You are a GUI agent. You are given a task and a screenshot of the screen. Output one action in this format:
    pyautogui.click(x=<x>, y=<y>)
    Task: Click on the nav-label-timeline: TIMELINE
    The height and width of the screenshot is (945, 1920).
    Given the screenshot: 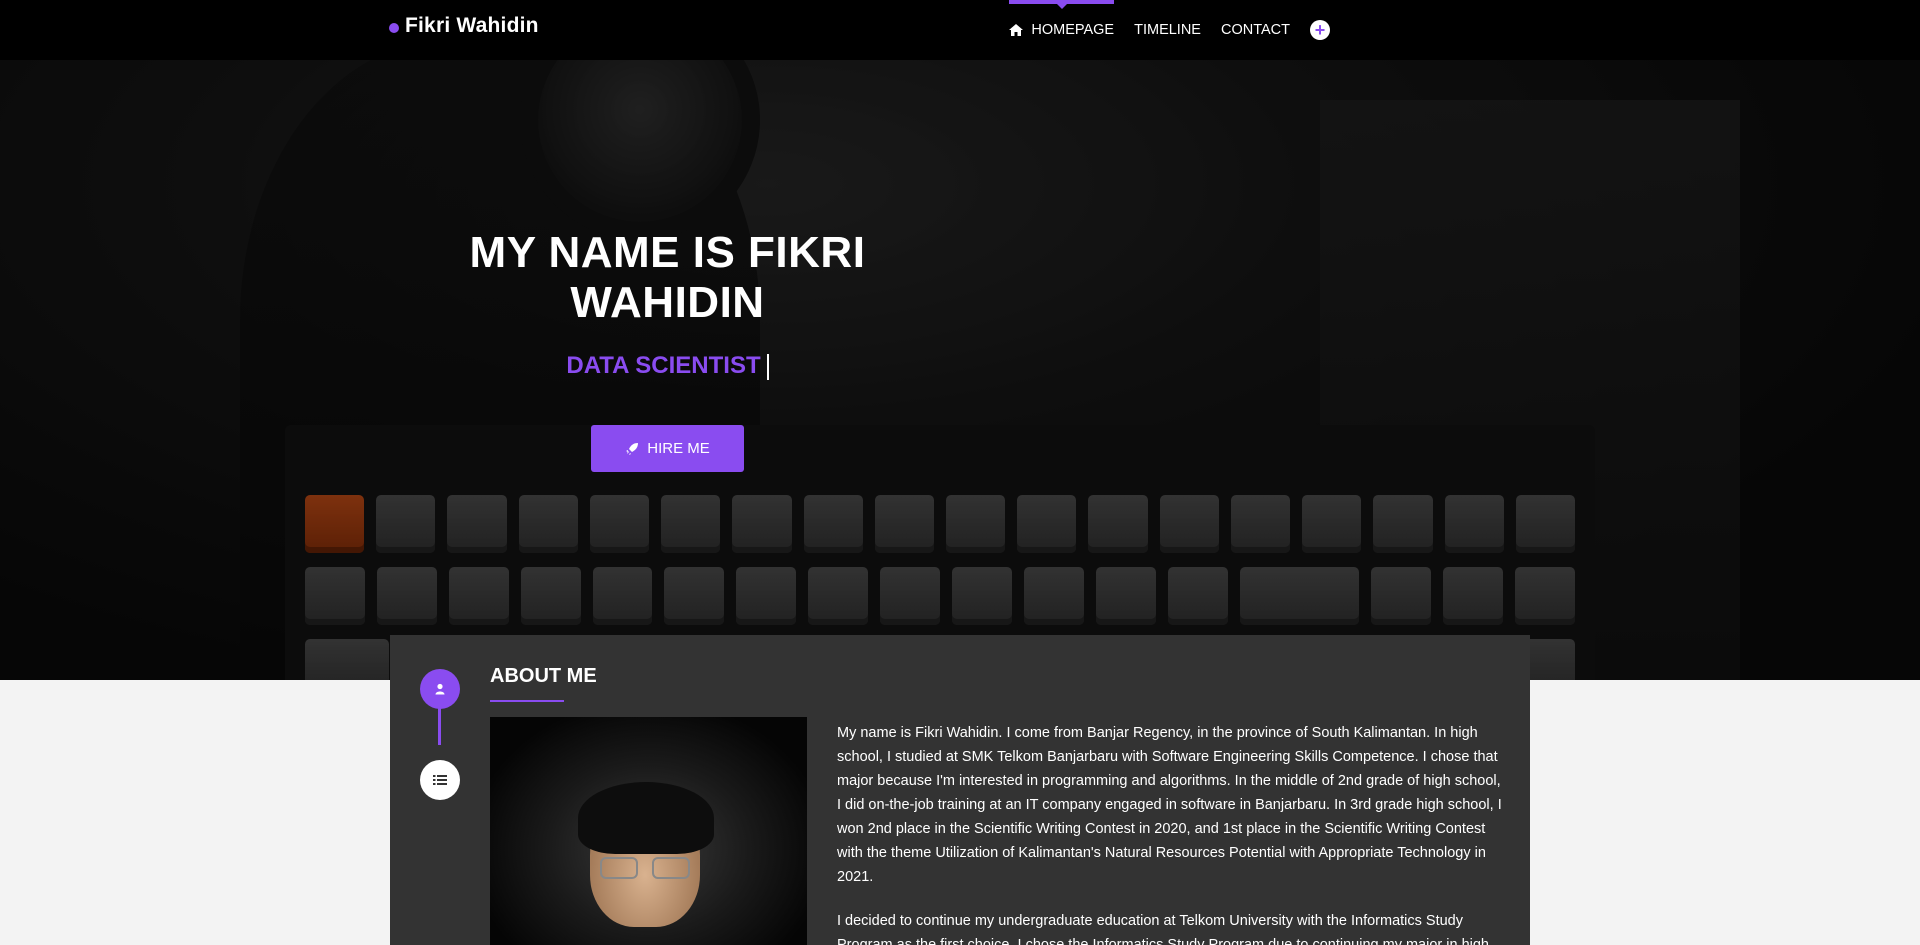 What is the action you would take?
    pyautogui.click(x=1167, y=30)
    